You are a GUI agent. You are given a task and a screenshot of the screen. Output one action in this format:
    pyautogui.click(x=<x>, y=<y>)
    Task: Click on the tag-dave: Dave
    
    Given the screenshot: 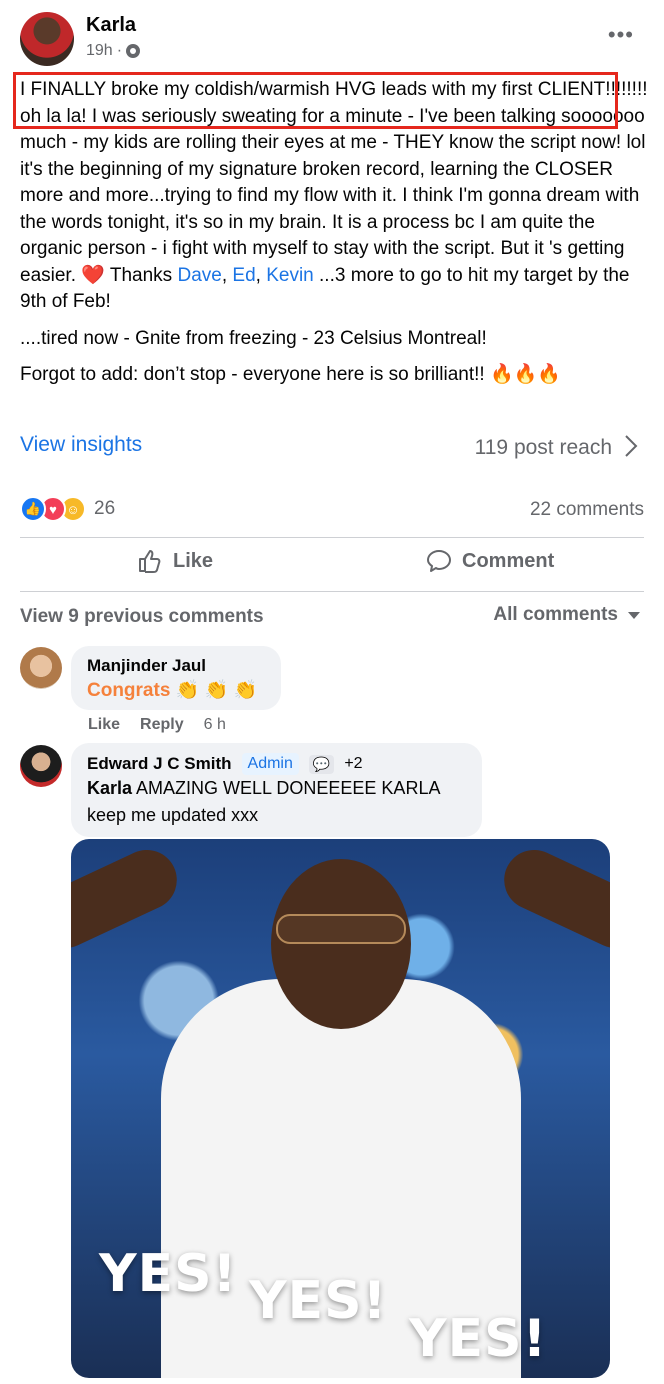 What is the action you would take?
    pyautogui.click(x=199, y=275)
    